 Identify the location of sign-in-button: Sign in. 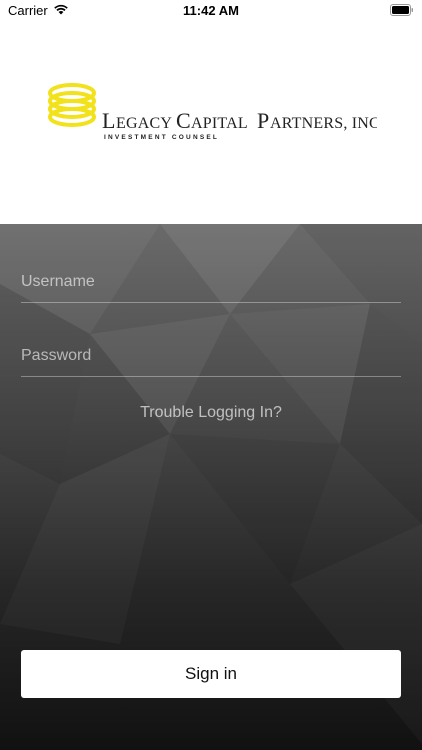
(211, 674).